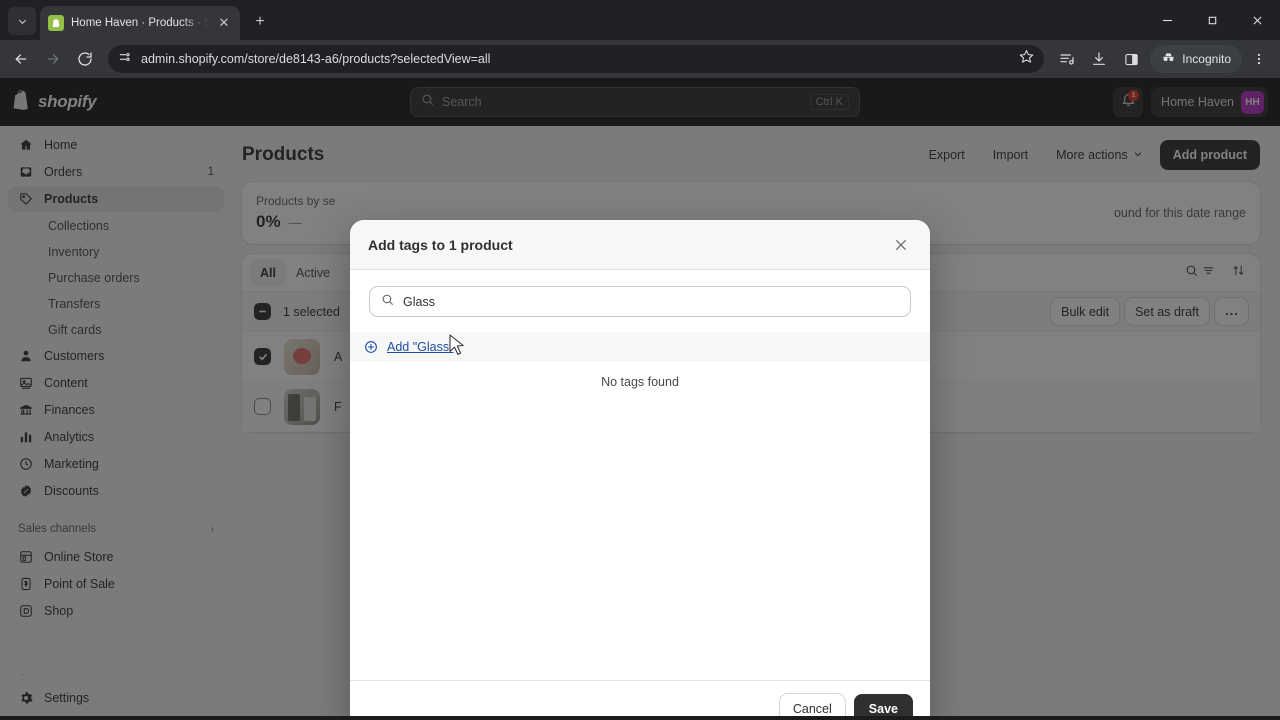 The height and width of the screenshot is (720, 1280). What do you see at coordinates (419, 301) in the screenshot?
I see `tag-search-value: Glass` at bounding box center [419, 301].